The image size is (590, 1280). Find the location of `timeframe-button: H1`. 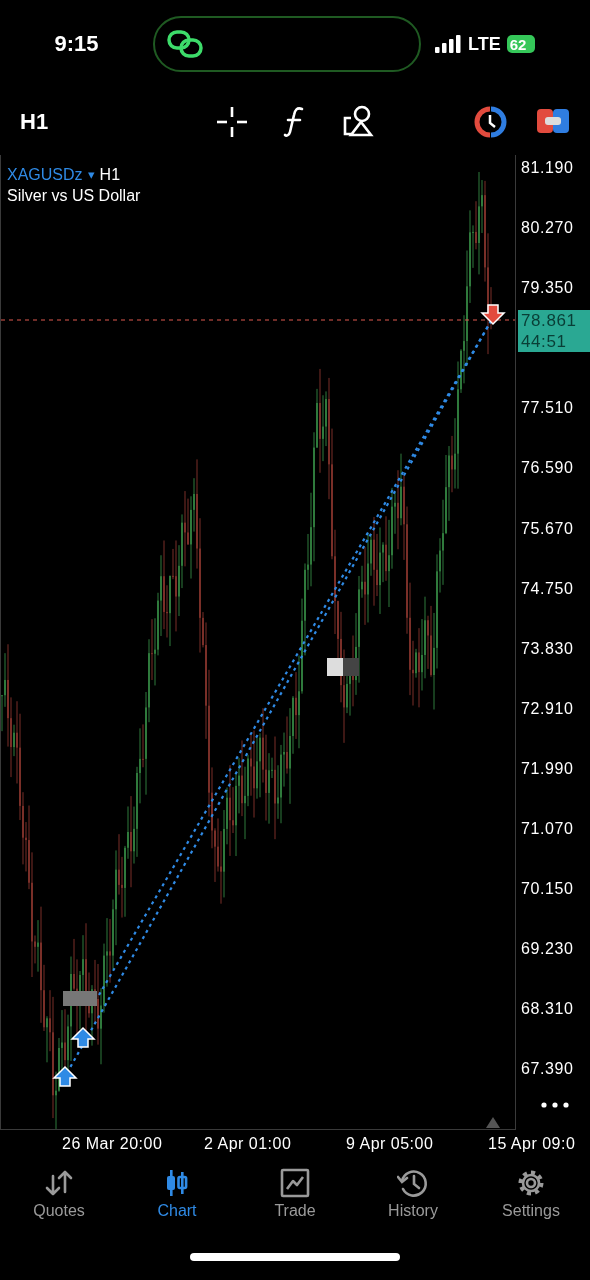

timeframe-button: H1 is located at coordinates (34, 122).